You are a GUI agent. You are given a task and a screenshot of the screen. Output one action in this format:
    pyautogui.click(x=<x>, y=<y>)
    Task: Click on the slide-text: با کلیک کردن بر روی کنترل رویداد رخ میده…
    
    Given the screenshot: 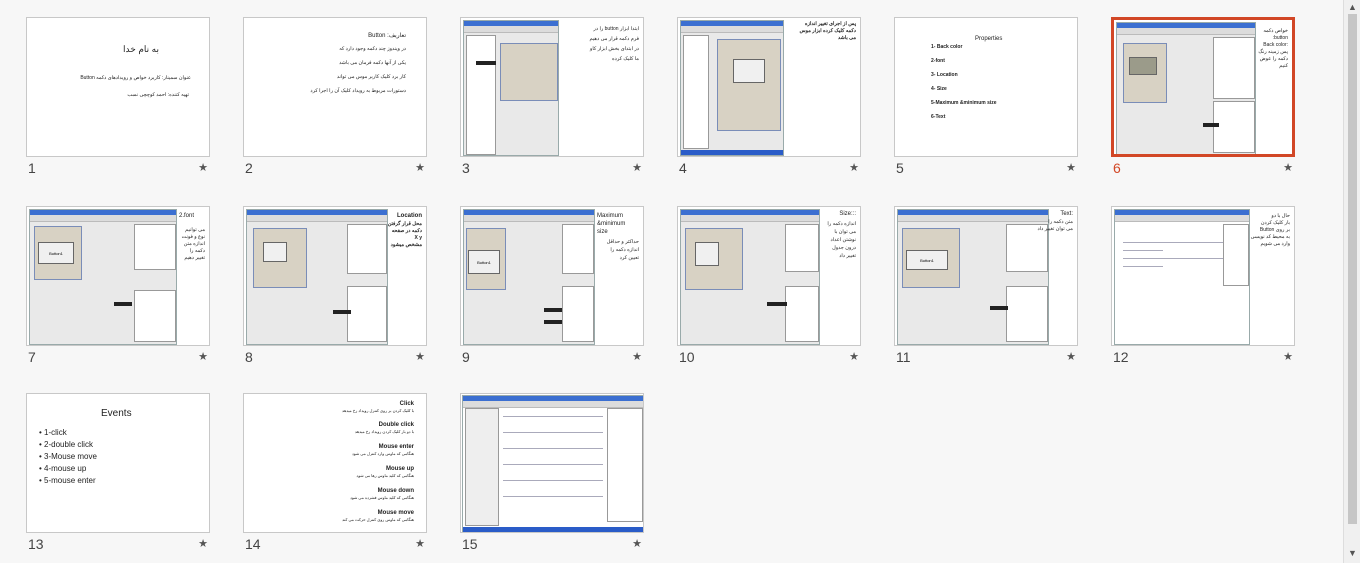 What is the action you would take?
    pyautogui.click(x=378, y=410)
    